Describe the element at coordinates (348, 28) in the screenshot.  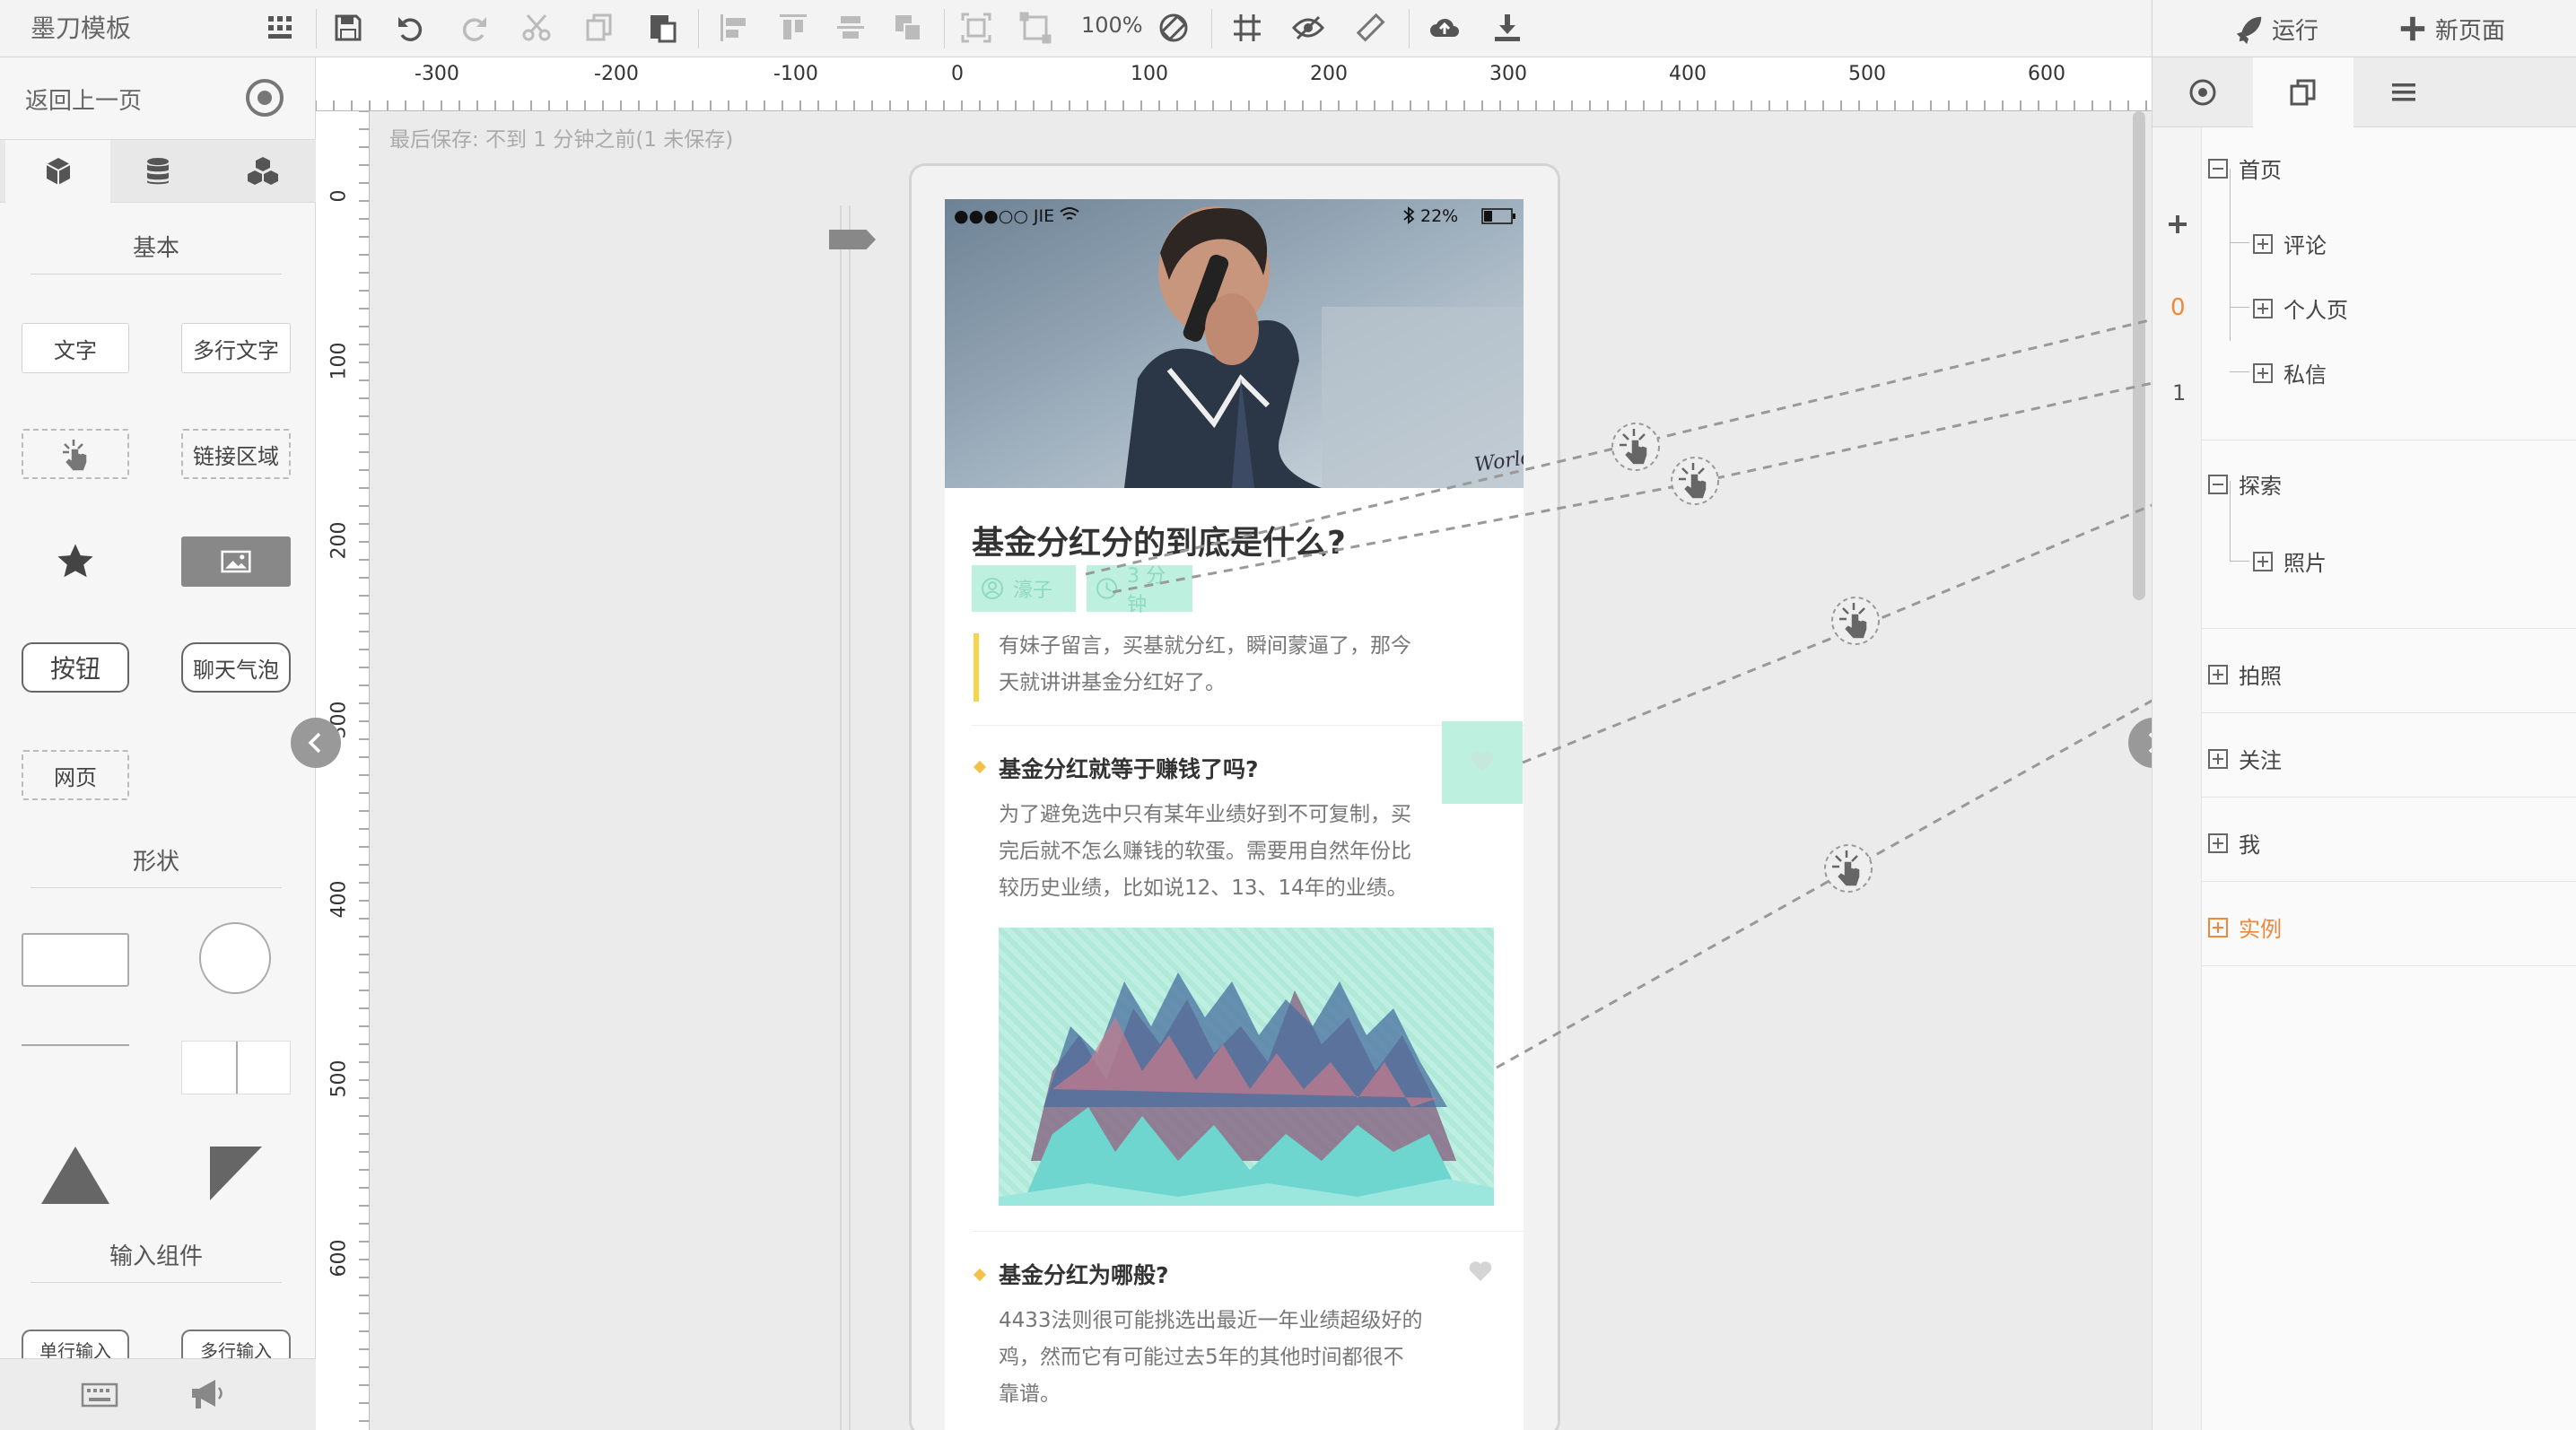
I see `save-icon` at that location.